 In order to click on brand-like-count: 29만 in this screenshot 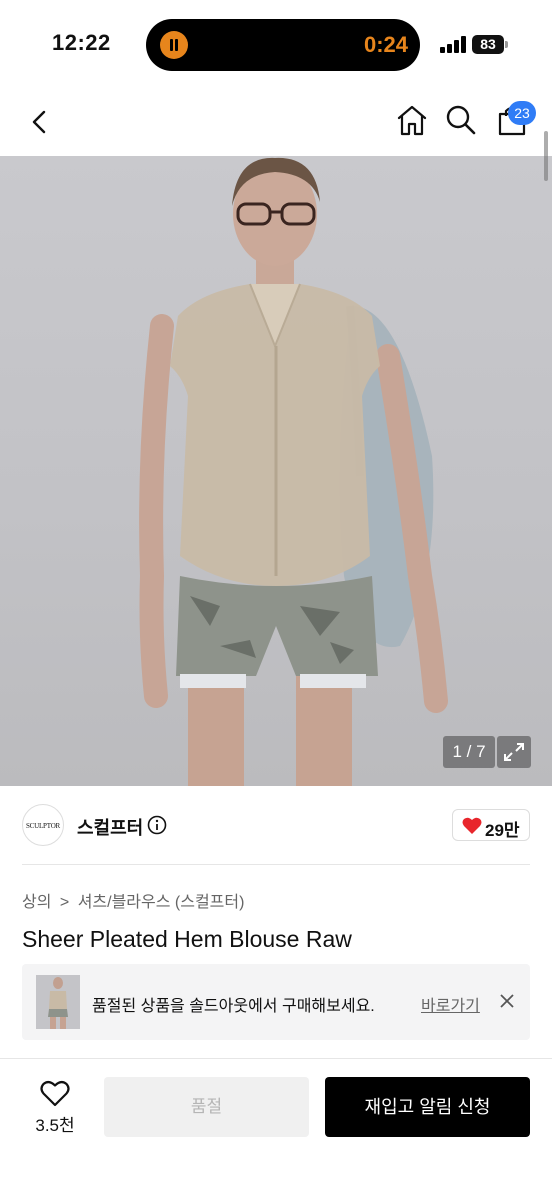, I will do `click(502, 830)`.